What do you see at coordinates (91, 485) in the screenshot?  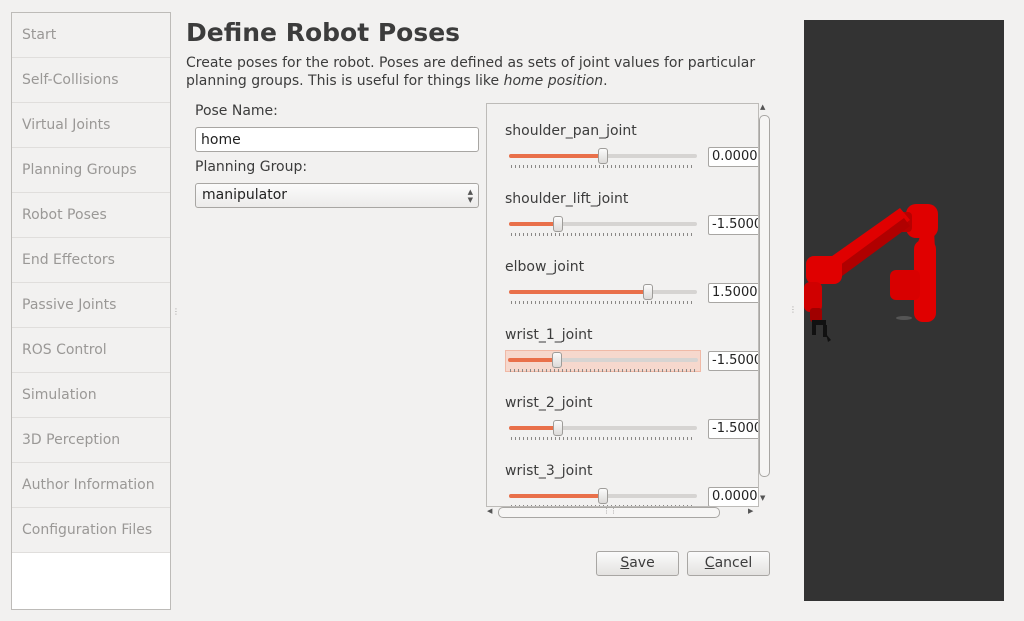 I see `sidebar-item-author-information: Author Information` at bounding box center [91, 485].